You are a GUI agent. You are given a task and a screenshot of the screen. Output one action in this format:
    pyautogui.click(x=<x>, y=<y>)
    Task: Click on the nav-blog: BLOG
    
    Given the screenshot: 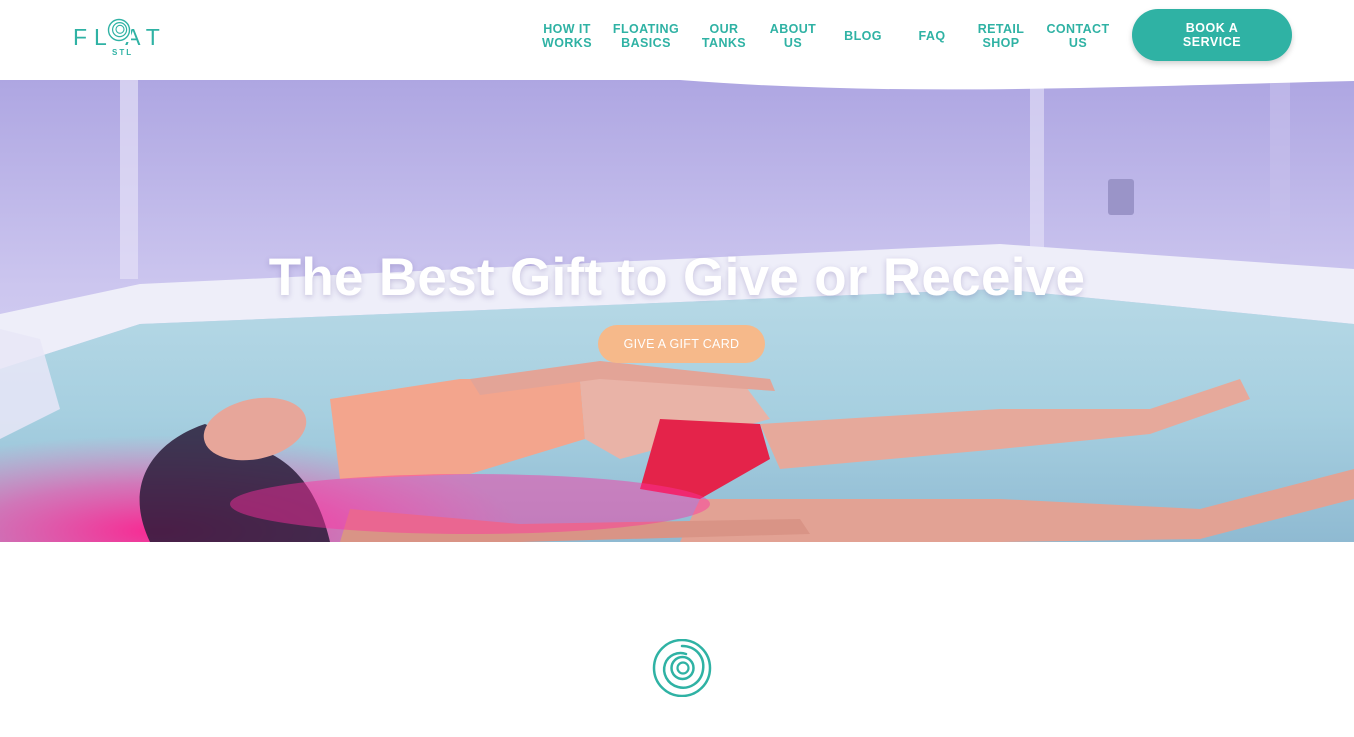 What is the action you would take?
    pyautogui.click(x=863, y=36)
    